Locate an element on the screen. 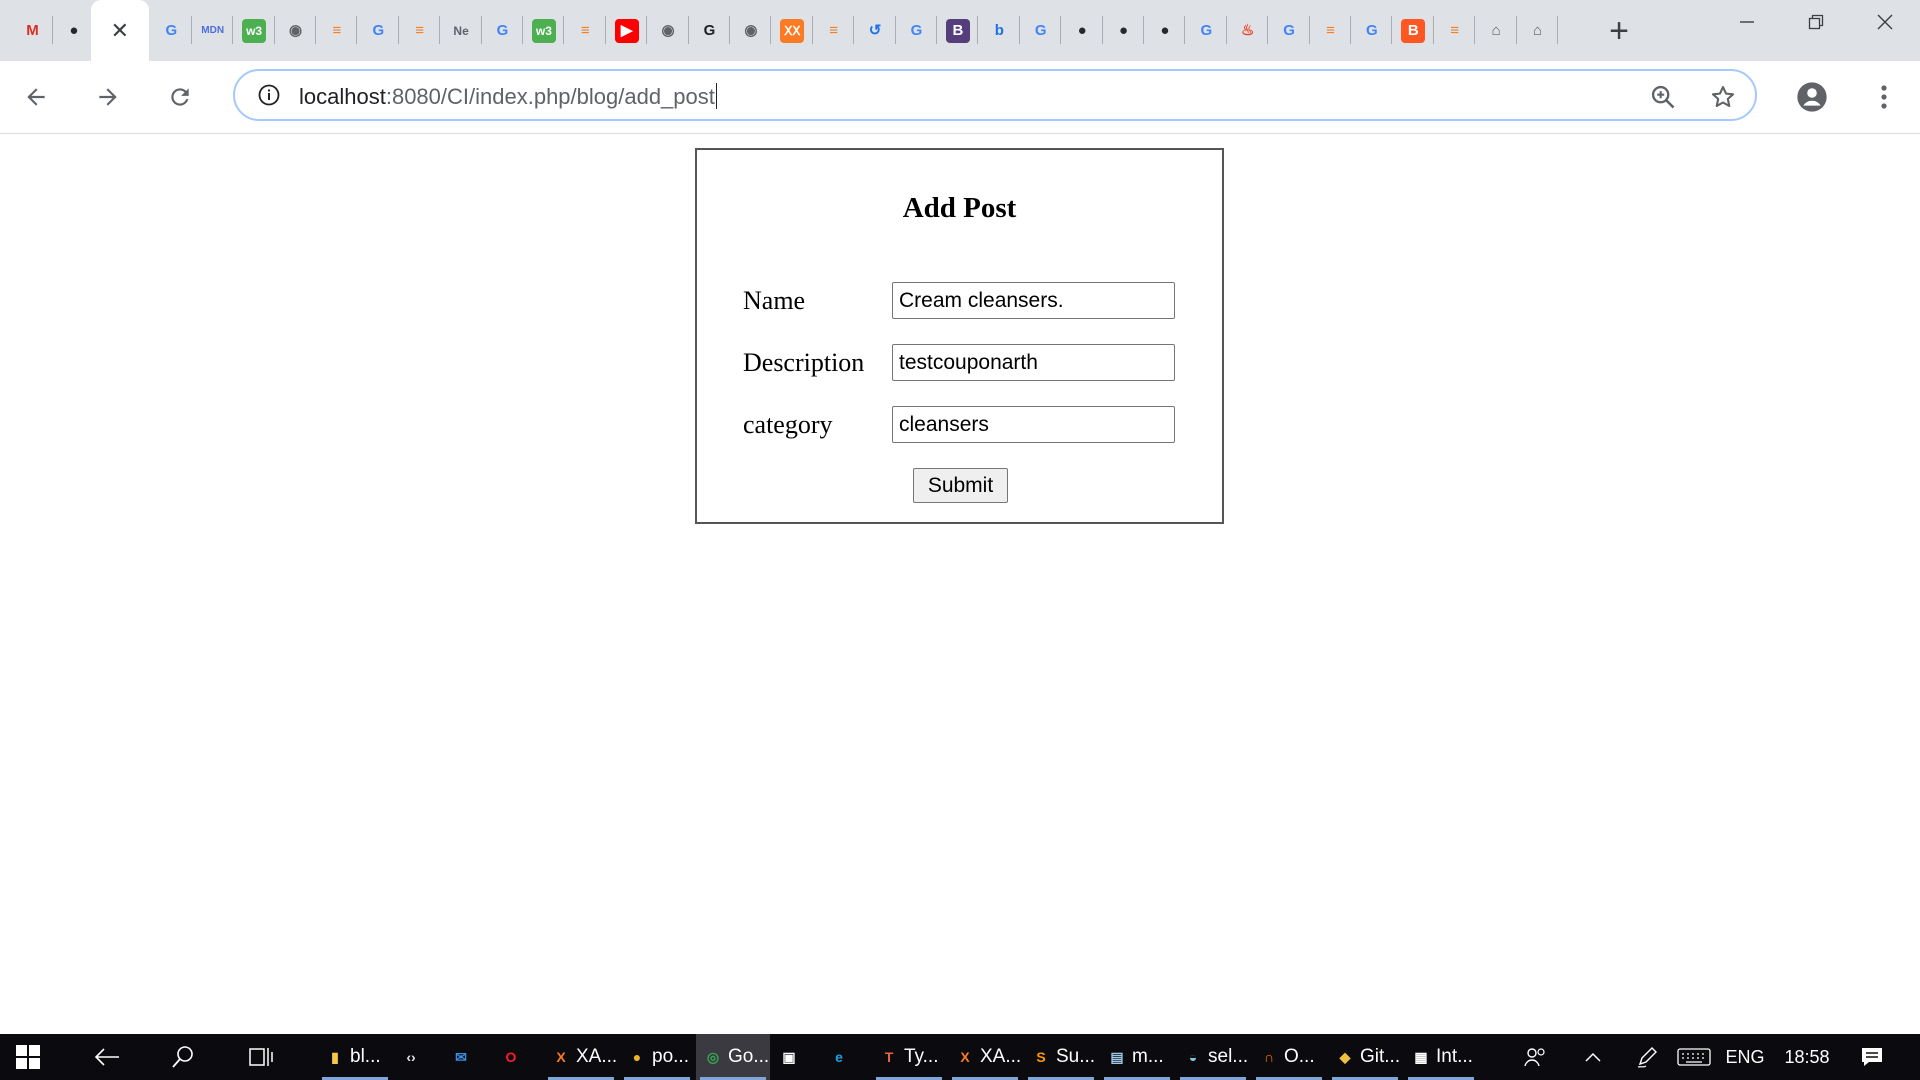 This screenshot has width=1920, height=1080. close-window-button is located at coordinates (1885, 22).